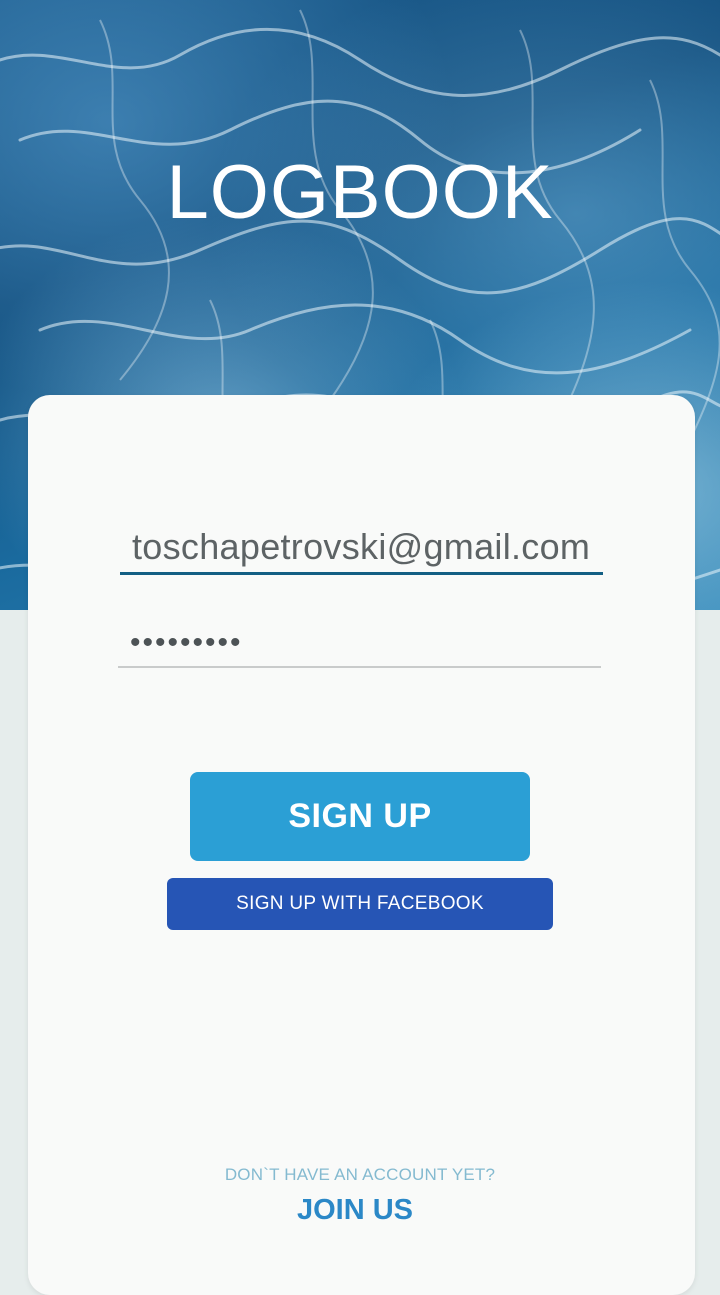 Image resolution: width=720 pixels, height=1295 pixels. Describe the element at coordinates (360, 1174) in the screenshot. I see `no-account-text: DON`T HAVE AN ACCOUNT YET?` at that location.